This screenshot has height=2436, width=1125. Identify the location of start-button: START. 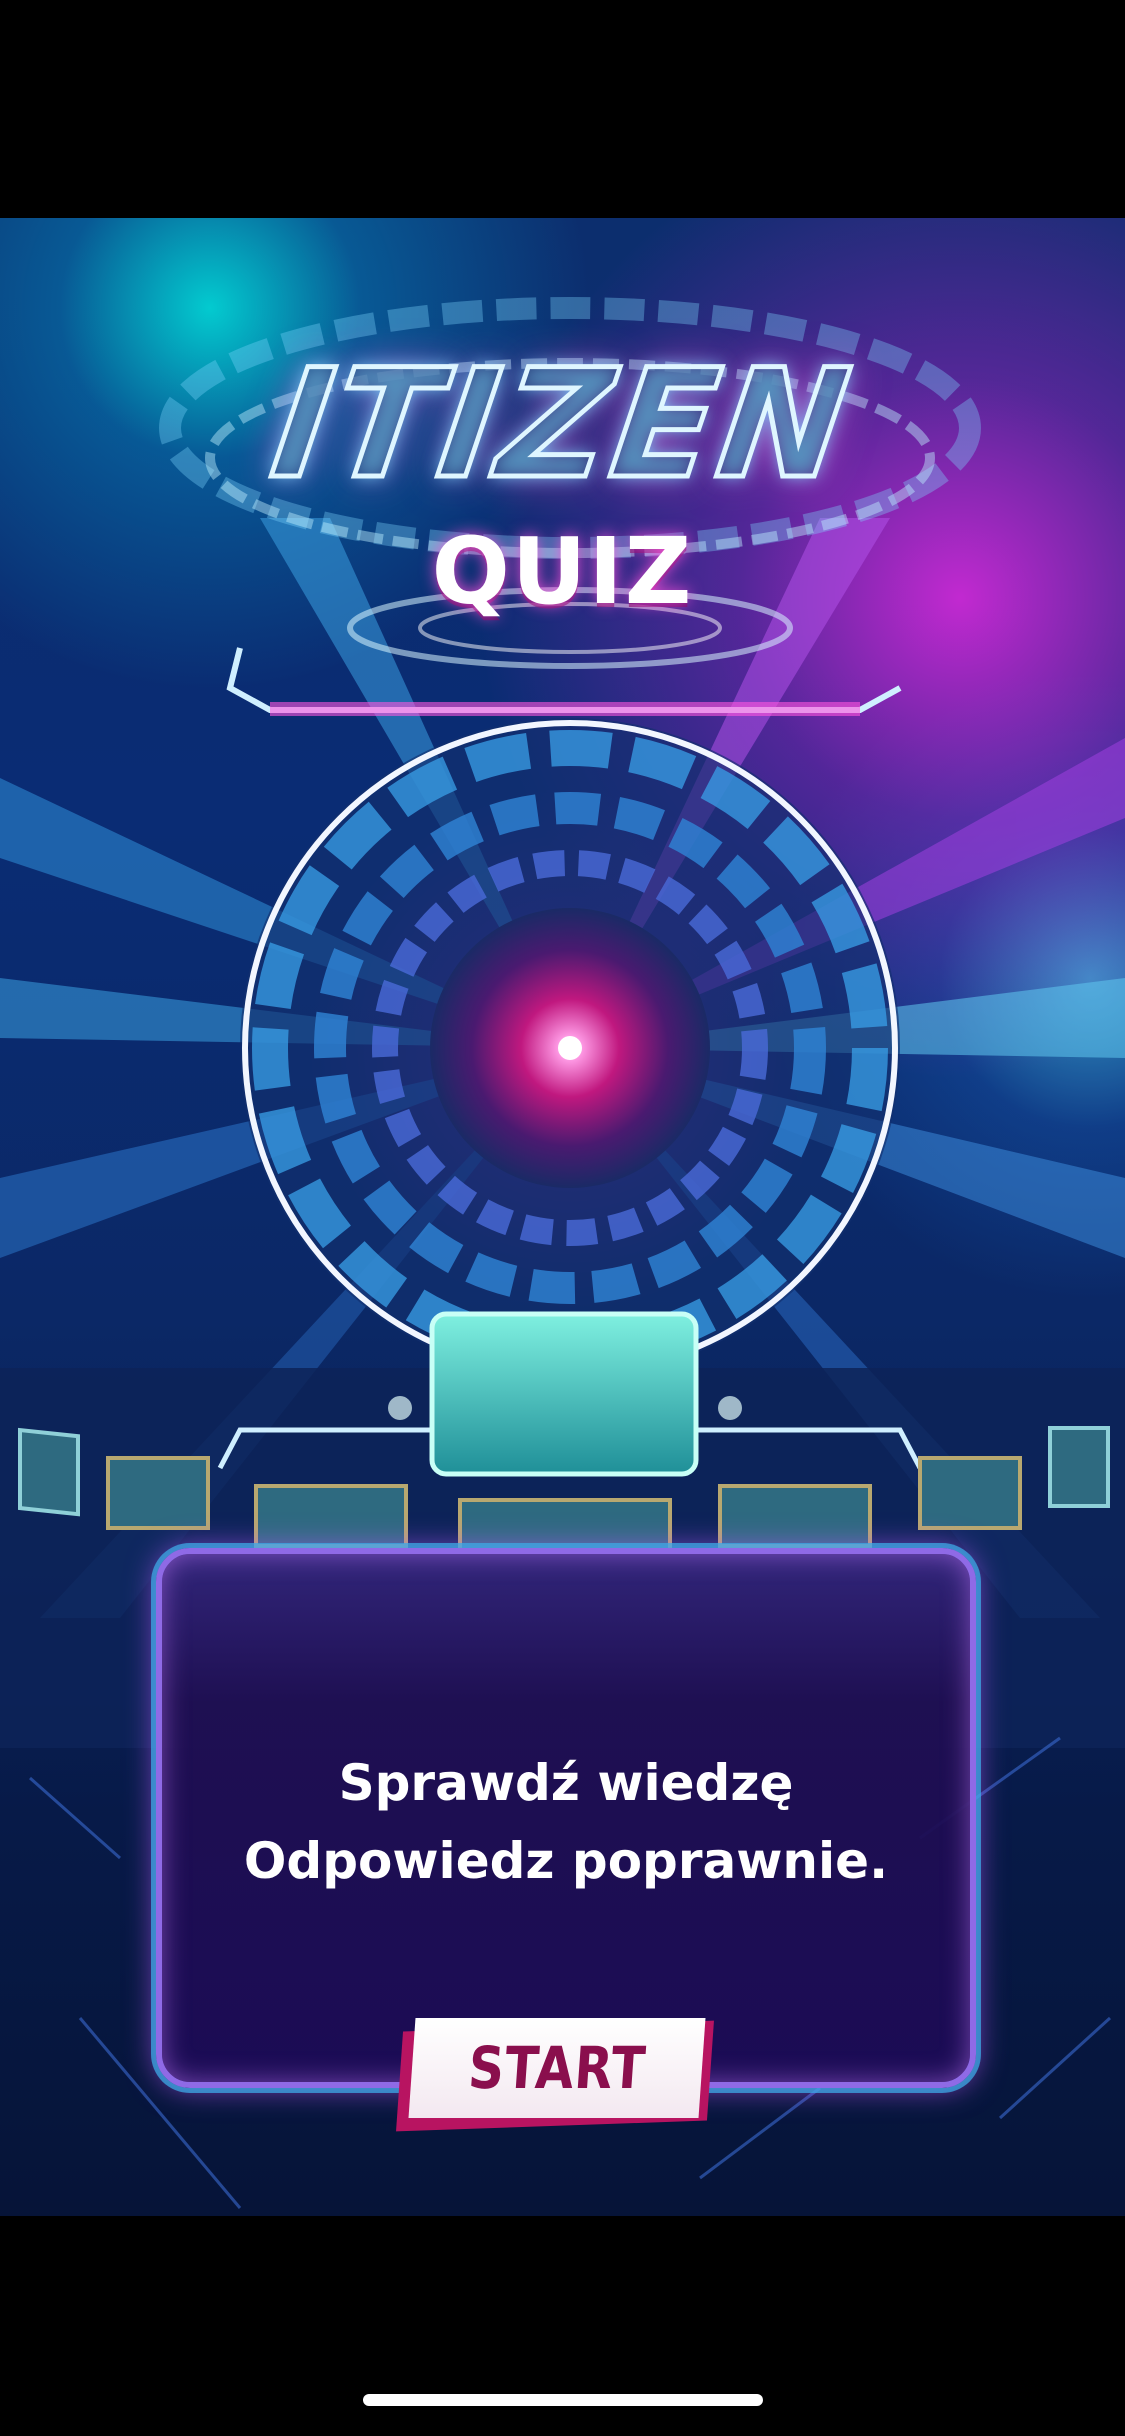
(555, 2077).